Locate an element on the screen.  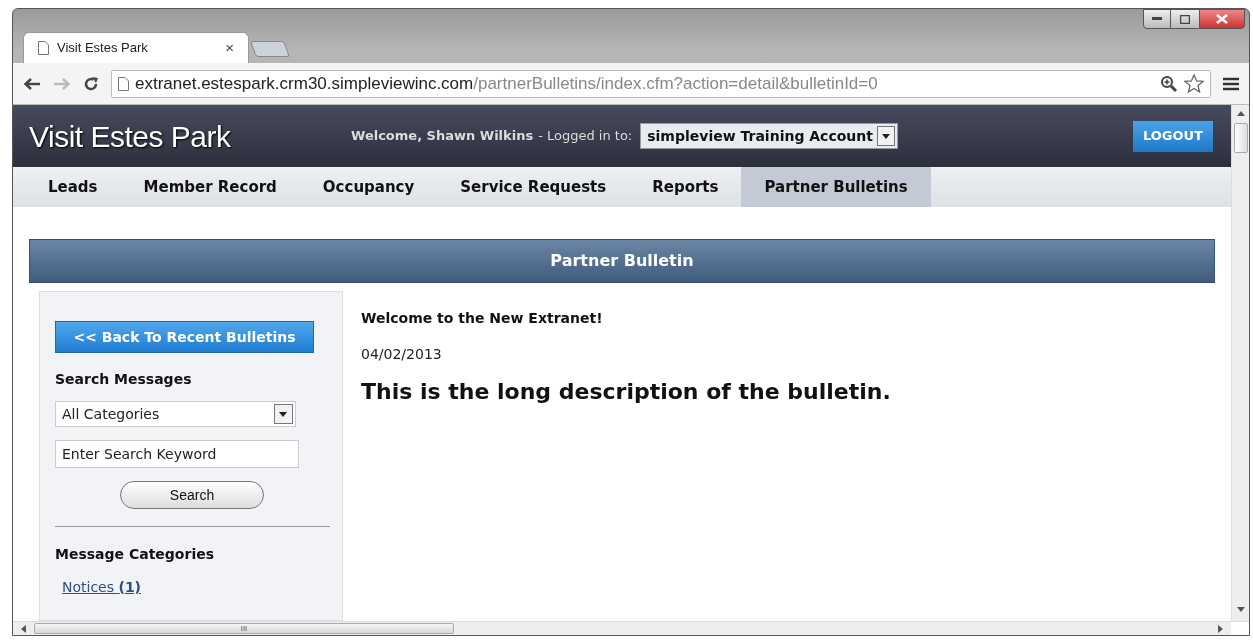
scroll-right-icon is located at coordinates (1220, 628).